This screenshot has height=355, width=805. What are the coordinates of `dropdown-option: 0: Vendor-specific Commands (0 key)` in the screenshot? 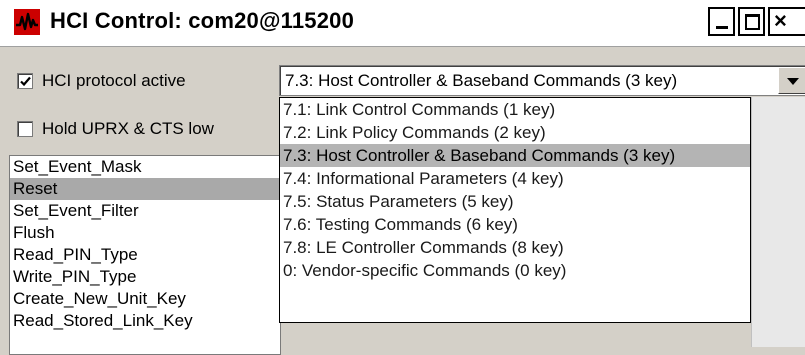 It's located at (515, 270).